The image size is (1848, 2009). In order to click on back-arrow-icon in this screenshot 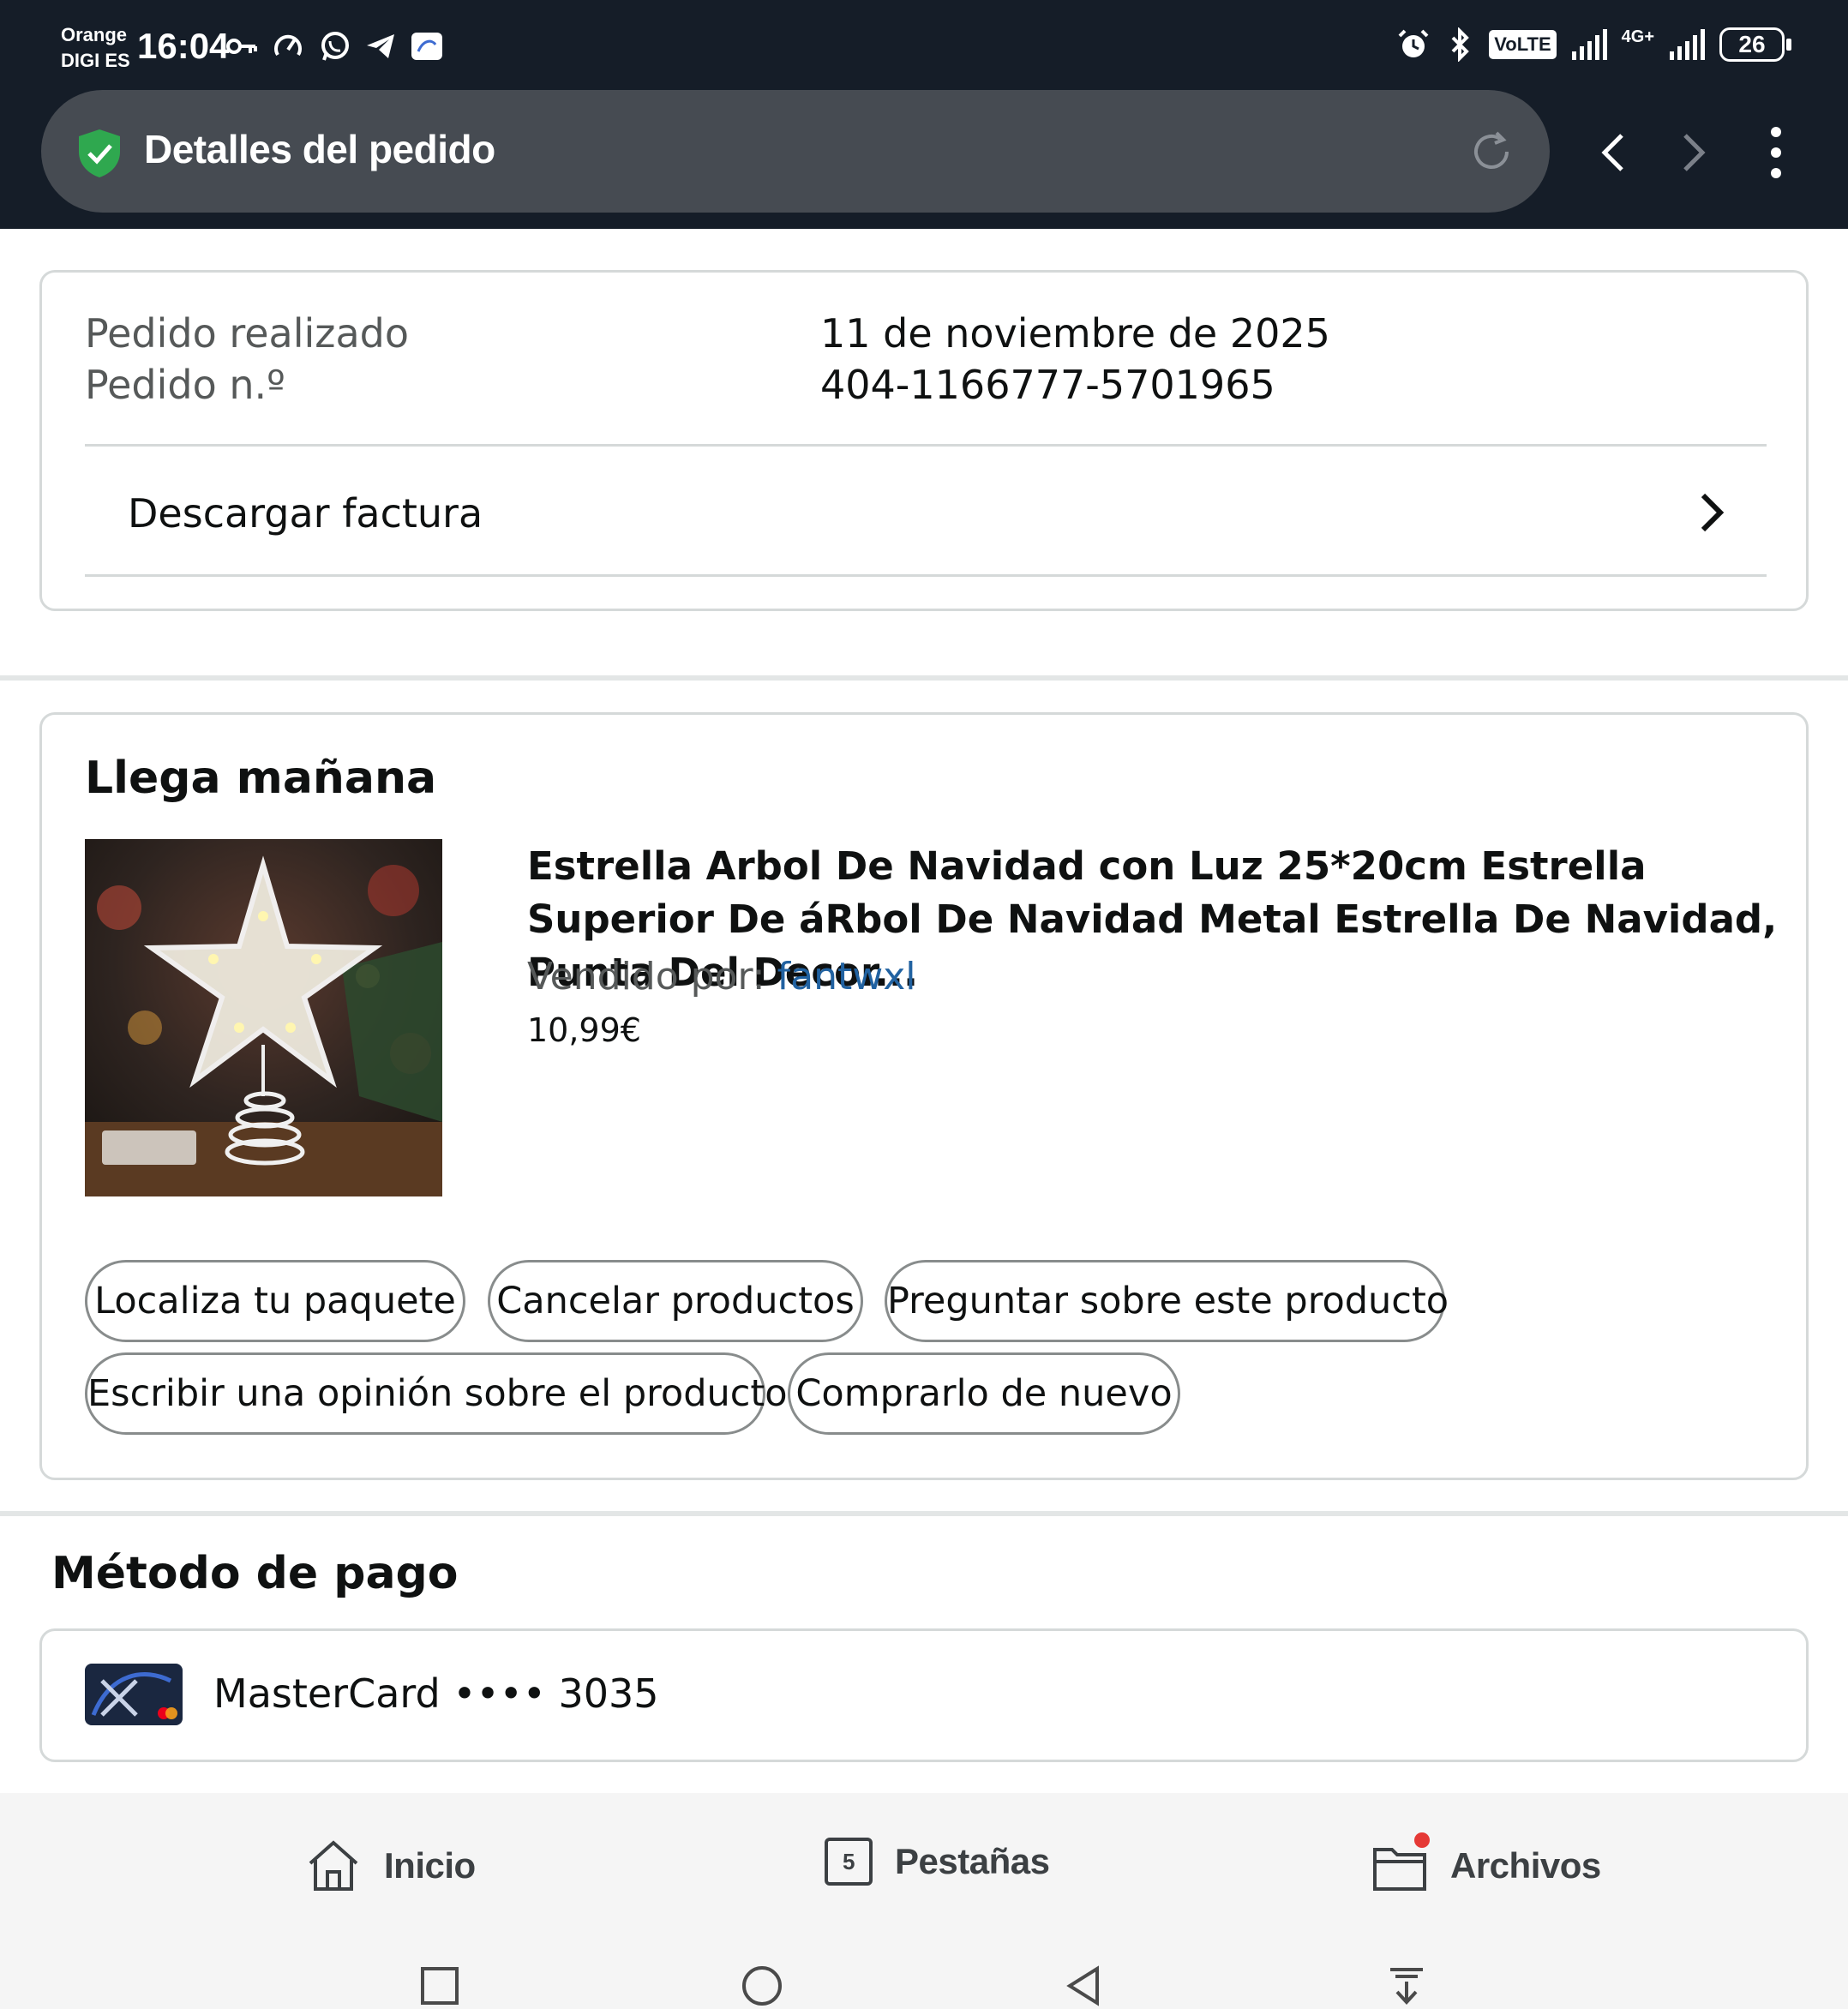, I will do `click(1613, 152)`.